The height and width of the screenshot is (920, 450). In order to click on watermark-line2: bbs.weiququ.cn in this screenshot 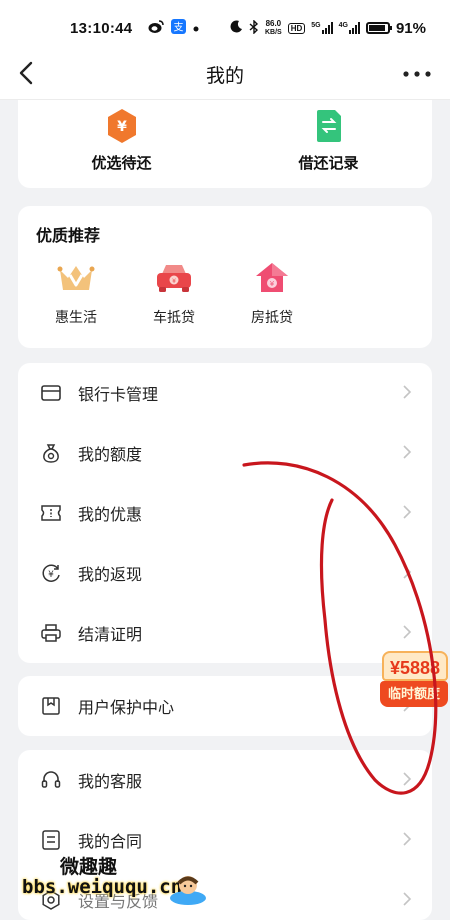, I will do `click(102, 887)`.